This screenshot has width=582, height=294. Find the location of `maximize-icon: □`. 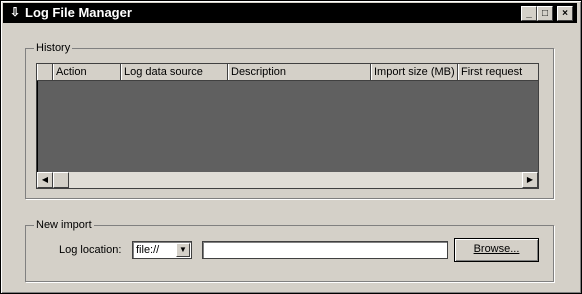

maximize-icon: □ is located at coordinates (545, 13).